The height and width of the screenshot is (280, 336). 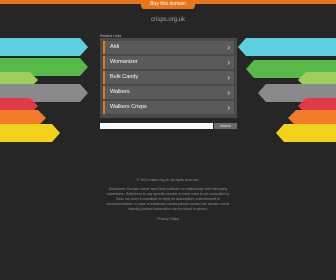 I want to click on related-link-walkers: Walkers ›, so click(x=168, y=92).